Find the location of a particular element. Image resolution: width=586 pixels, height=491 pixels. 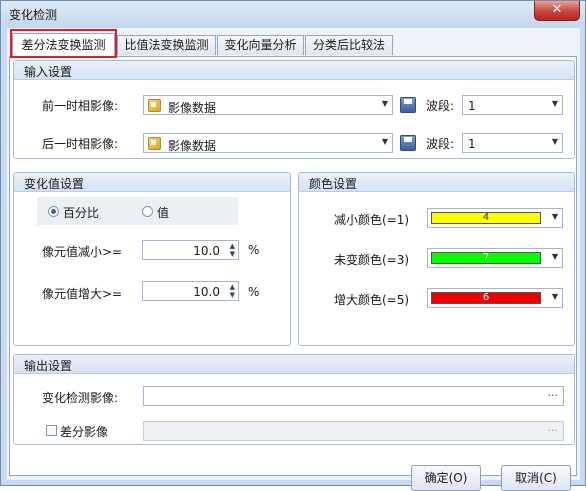

value-radio is located at coordinates (147, 211).